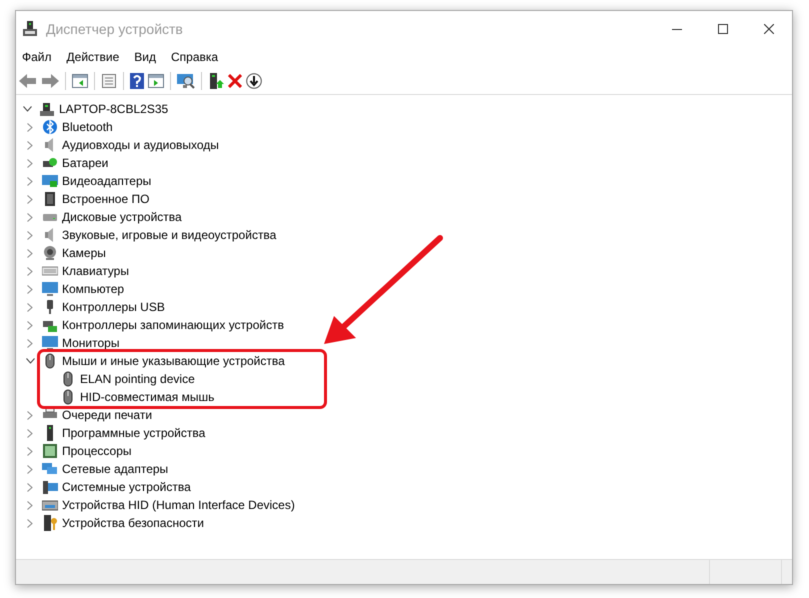  Describe the element at coordinates (50, 451) in the screenshot. I see `processor-icon` at that location.